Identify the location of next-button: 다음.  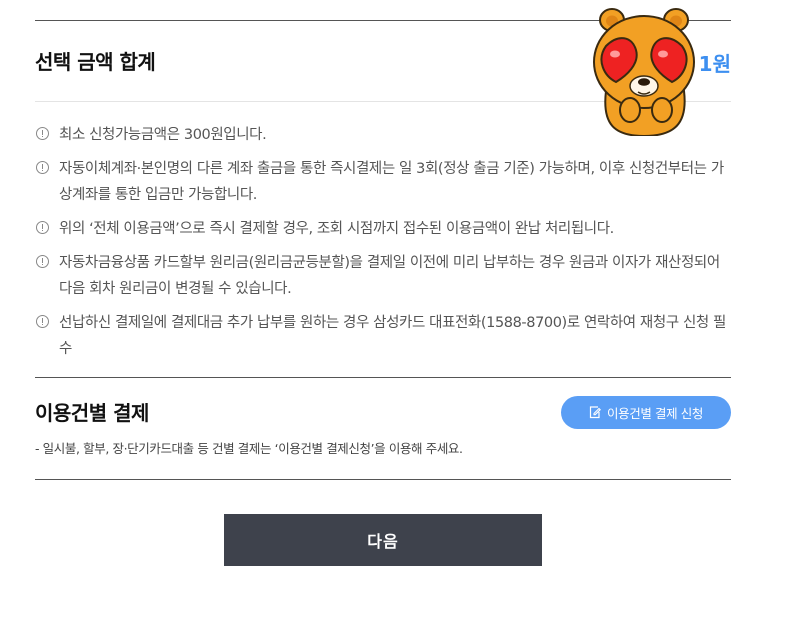
(383, 540).